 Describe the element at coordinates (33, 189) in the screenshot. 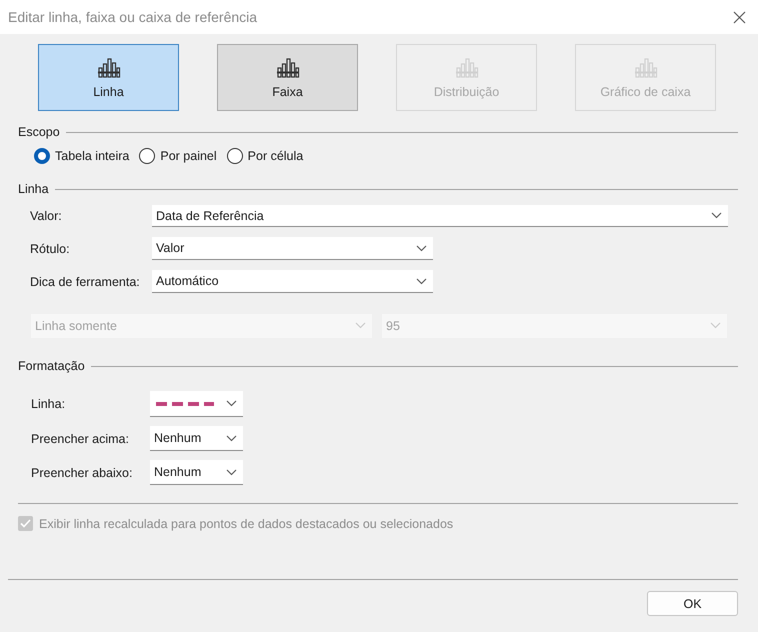

I see `section-heading: Linha` at that location.